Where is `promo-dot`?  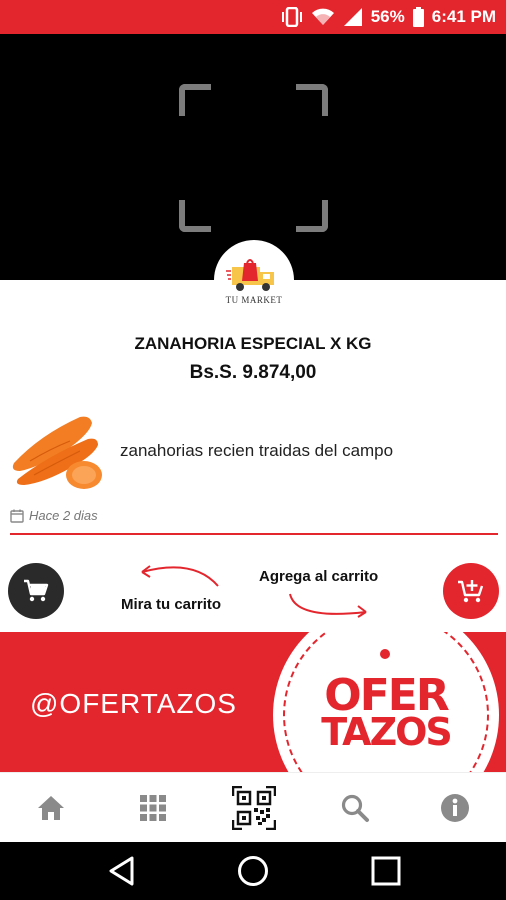
promo-dot is located at coordinates (385, 654).